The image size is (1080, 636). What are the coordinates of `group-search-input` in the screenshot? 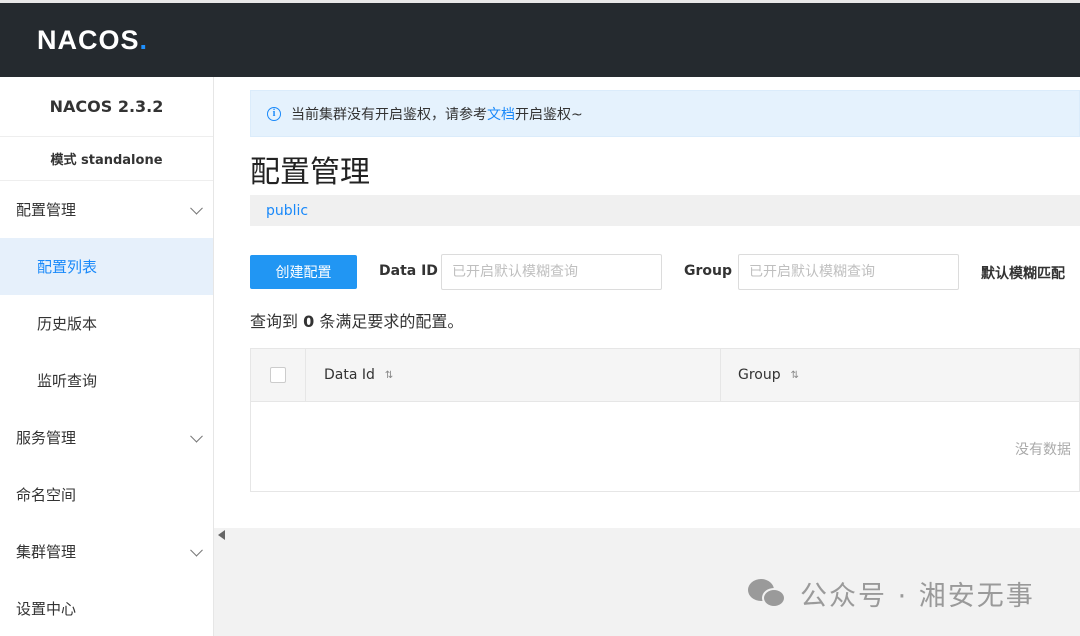 It's located at (848, 272).